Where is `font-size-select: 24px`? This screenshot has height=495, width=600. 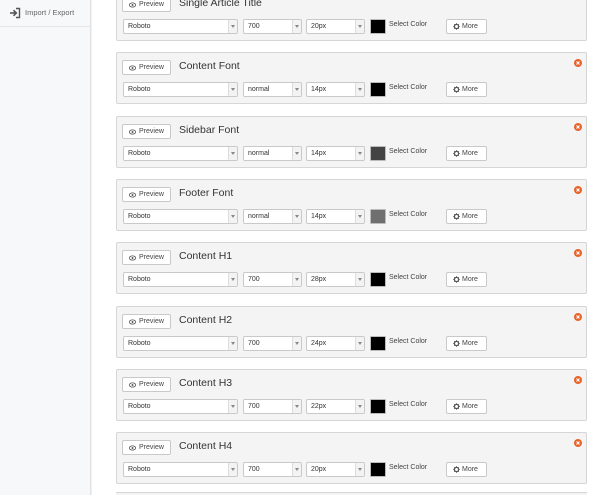 font-size-select: 24px is located at coordinates (335, 343).